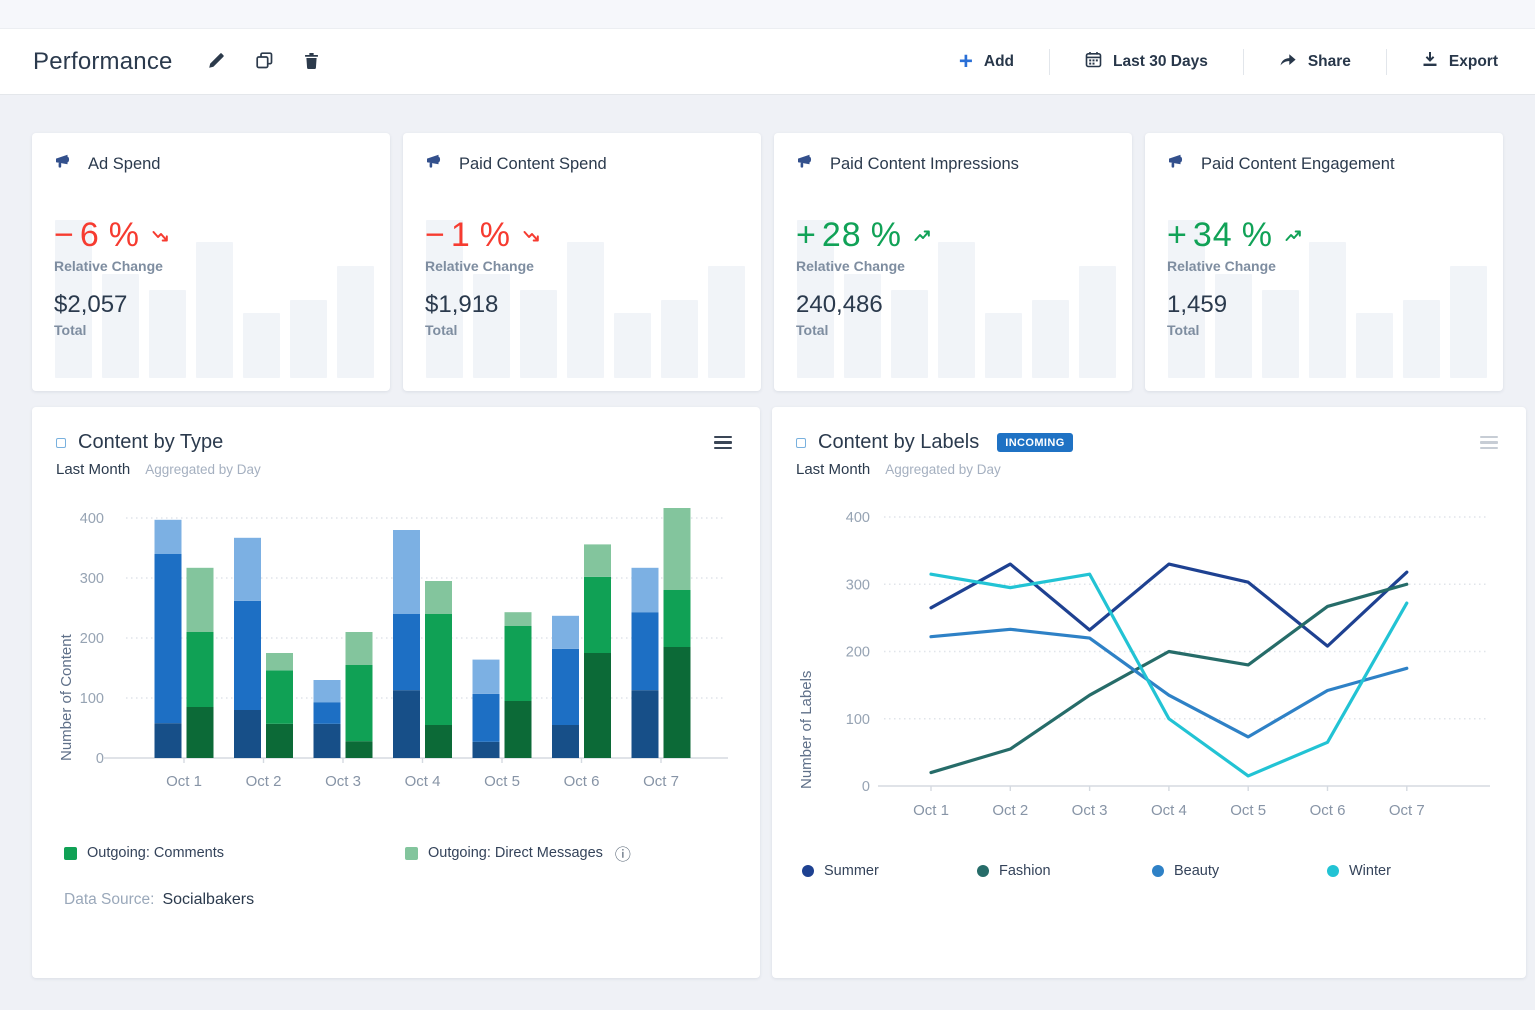 This screenshot has width=1535, height=1010. I want to click on calendar-icon, so click(1093, 62).